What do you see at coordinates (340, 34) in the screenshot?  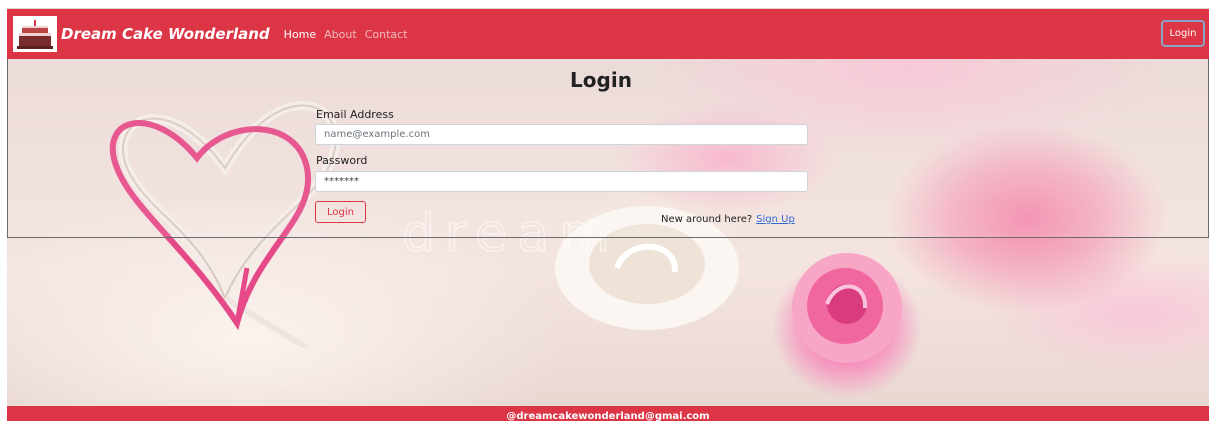 I see `nav-link-about: About` at bounding box center [340, 34].